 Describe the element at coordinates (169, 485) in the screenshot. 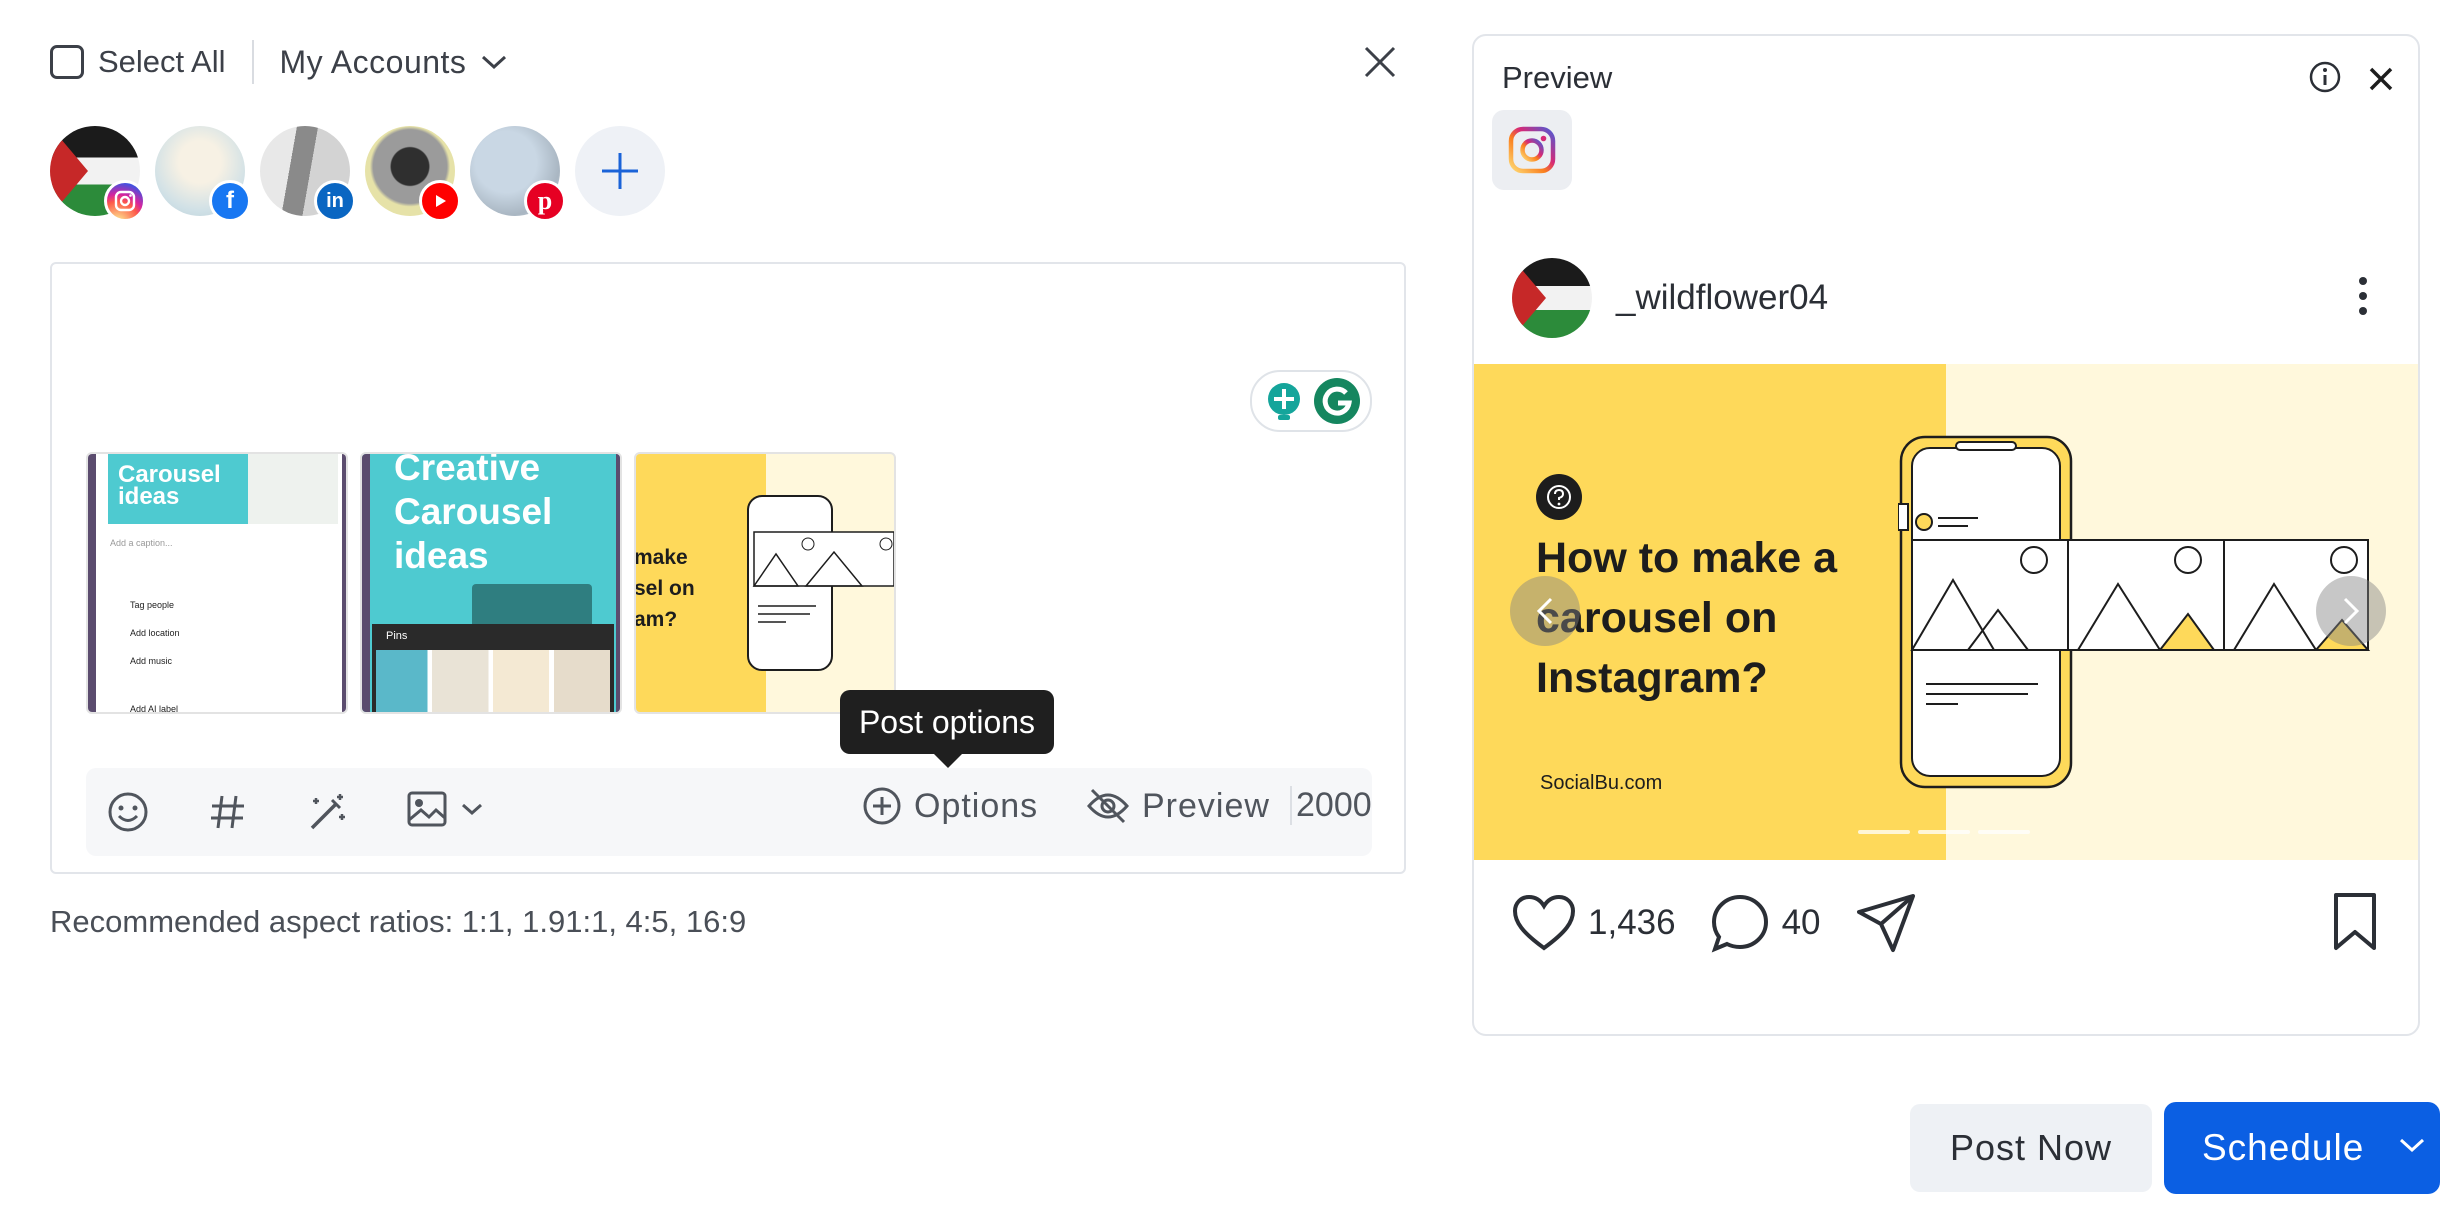

I see `media-title: Carousel ideas` at that location.